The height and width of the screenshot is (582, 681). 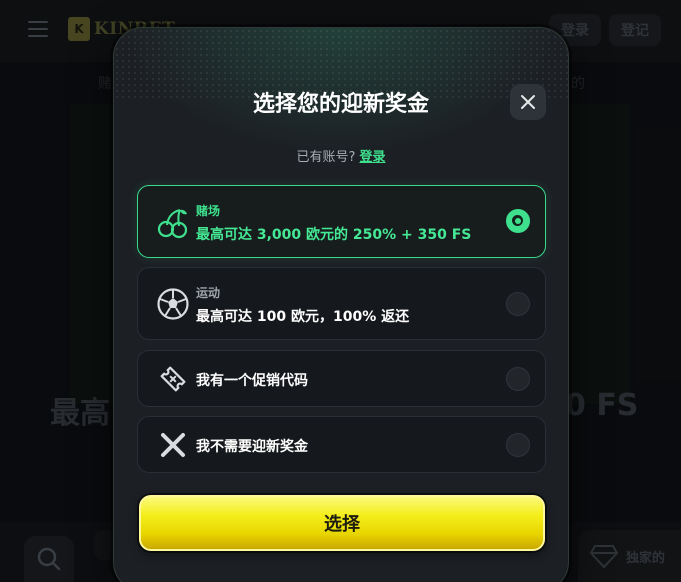 What do you see at coordinates (341, 221) in the screenshot?
I see `bonus-option-casino: 赌场 最高可达 3,000 欧元的 250% + 350 FS` at bounding box center [341, 221].